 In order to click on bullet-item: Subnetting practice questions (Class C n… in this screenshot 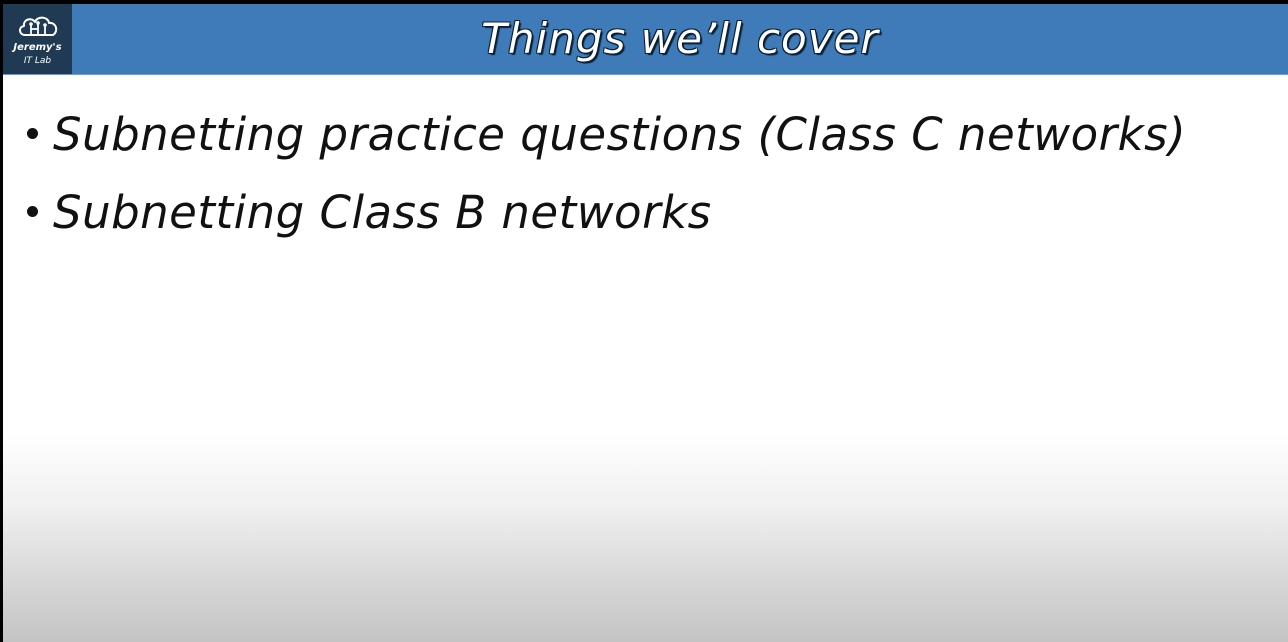, I will do `click(604, 143)`.